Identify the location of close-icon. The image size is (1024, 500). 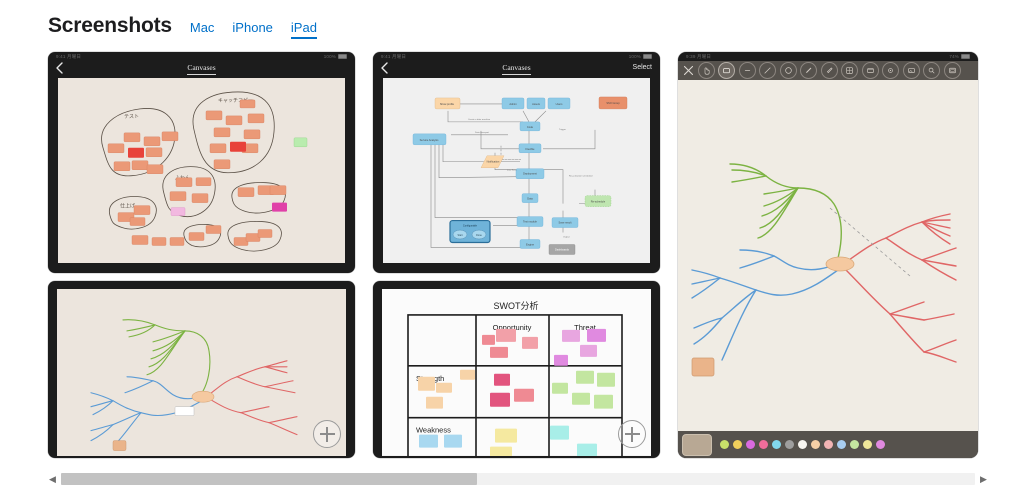
(688, 70).